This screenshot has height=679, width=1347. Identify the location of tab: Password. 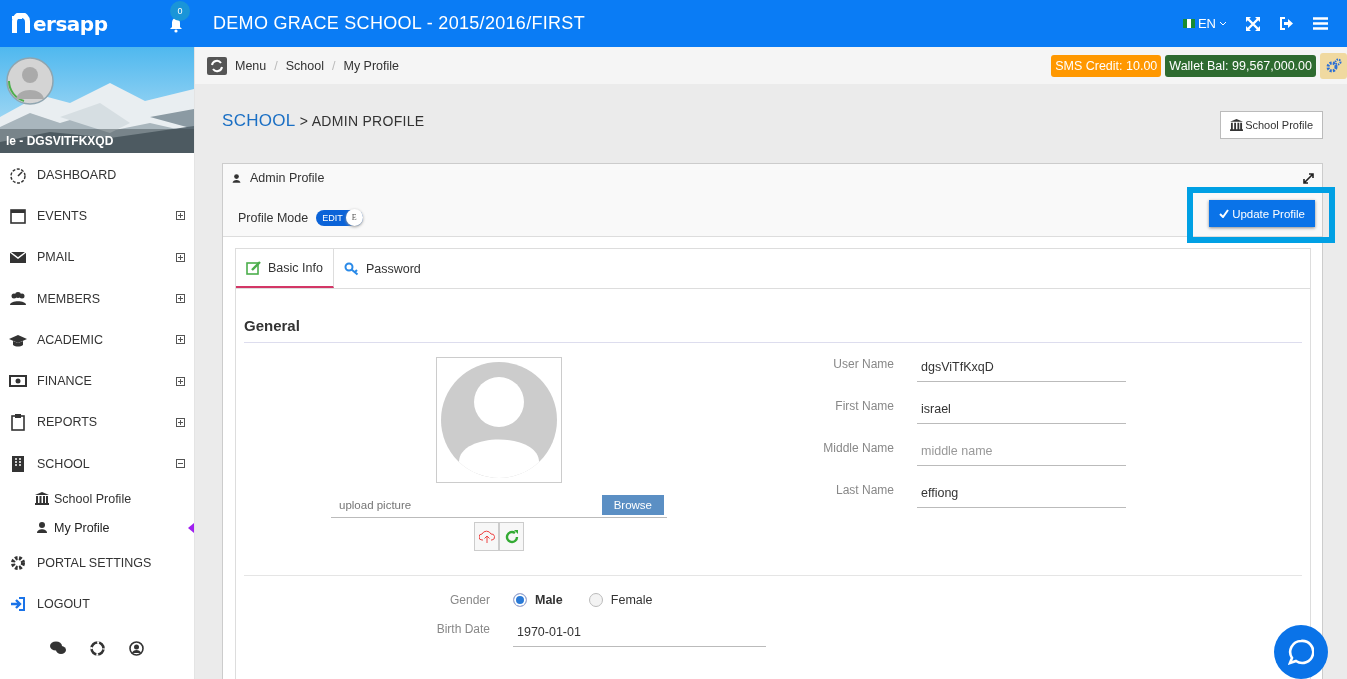
(382, 268).